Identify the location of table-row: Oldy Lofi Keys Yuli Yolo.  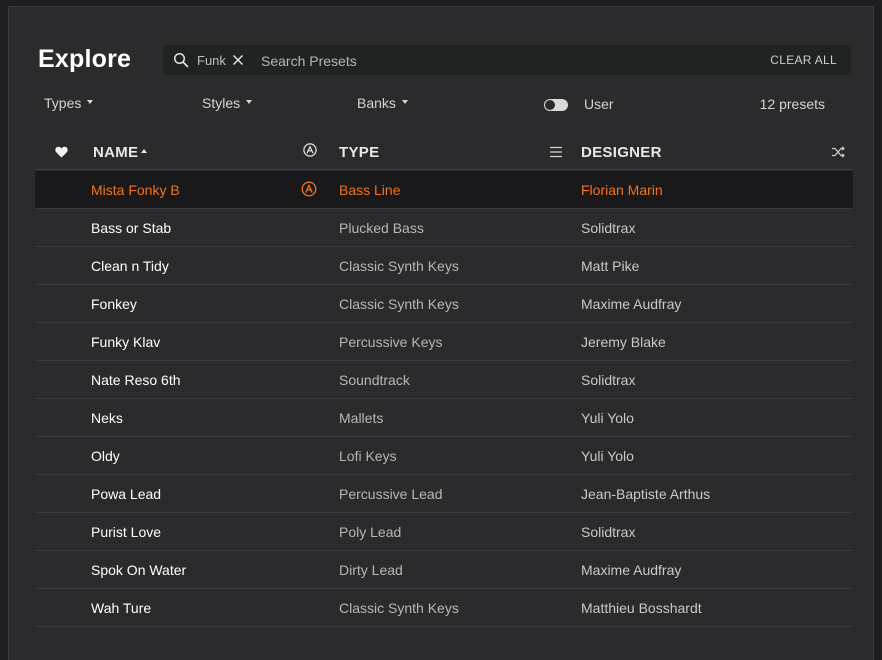
(444, 456).